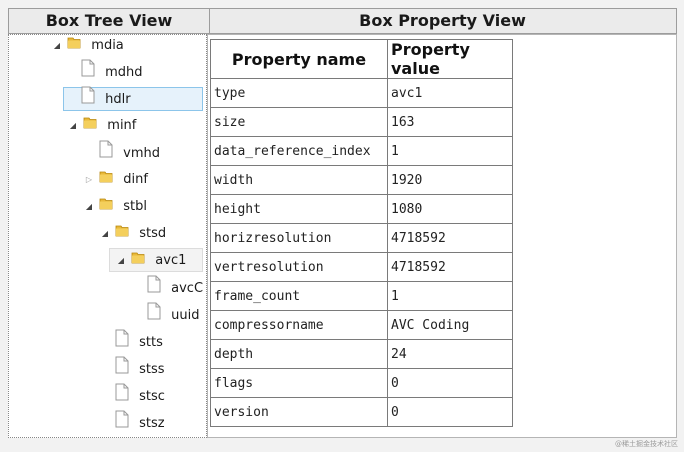 This screenshot has width=684, height=452. I want to click on property-name-cell: height, so click(299, 209).